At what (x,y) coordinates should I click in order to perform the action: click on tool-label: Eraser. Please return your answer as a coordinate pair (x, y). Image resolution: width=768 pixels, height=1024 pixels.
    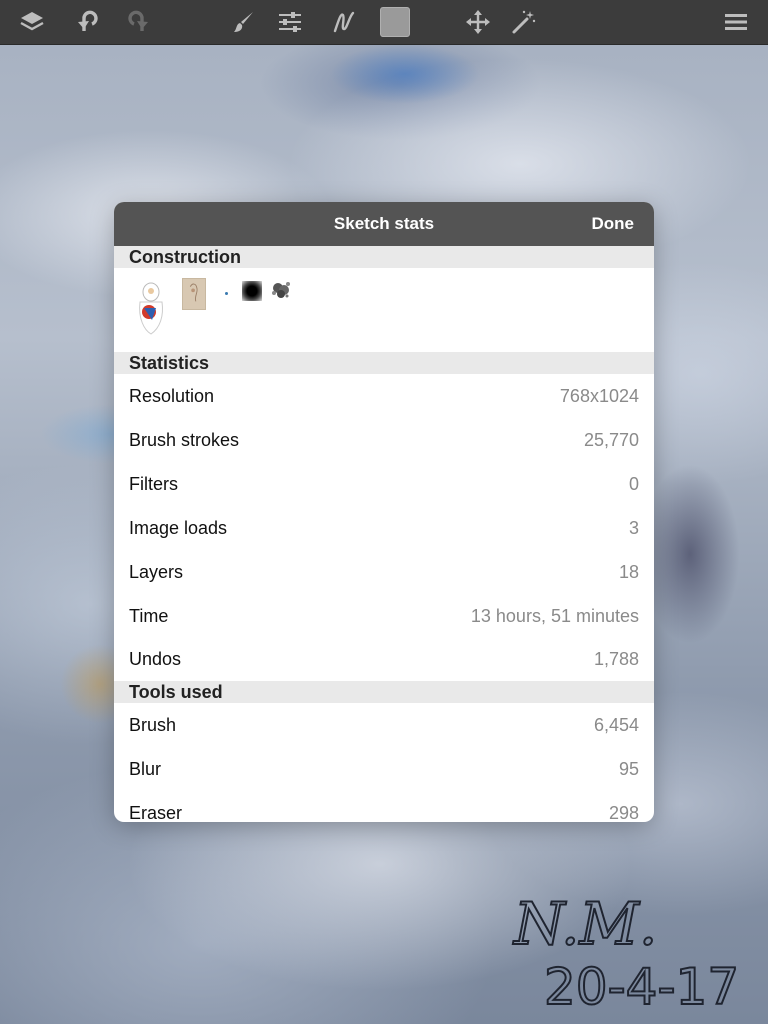
    Looking at the image, I should click on (156, 812).